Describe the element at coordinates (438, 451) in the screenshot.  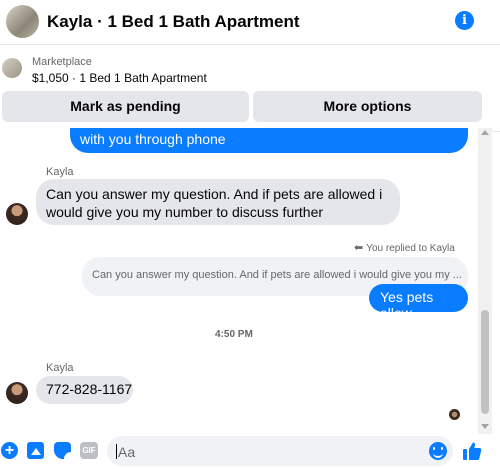
I see `emoji-icon` at that location.